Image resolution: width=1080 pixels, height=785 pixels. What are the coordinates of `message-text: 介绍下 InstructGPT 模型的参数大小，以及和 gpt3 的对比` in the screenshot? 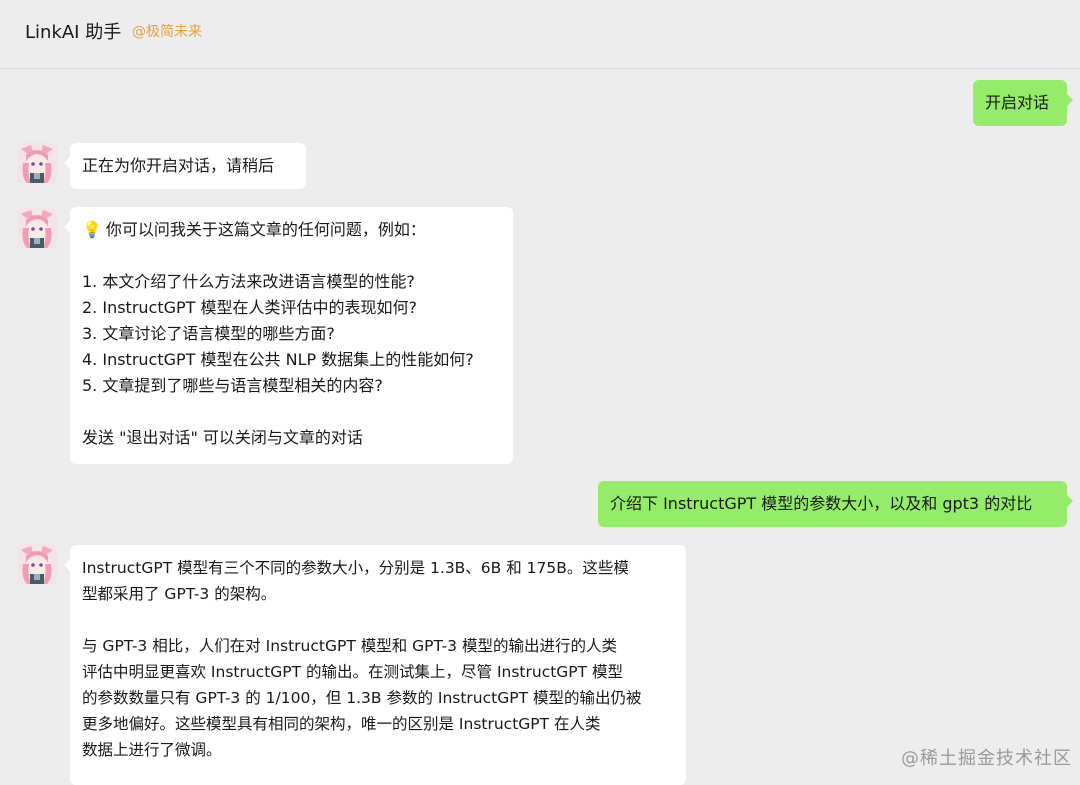 It's located at (821, 503).